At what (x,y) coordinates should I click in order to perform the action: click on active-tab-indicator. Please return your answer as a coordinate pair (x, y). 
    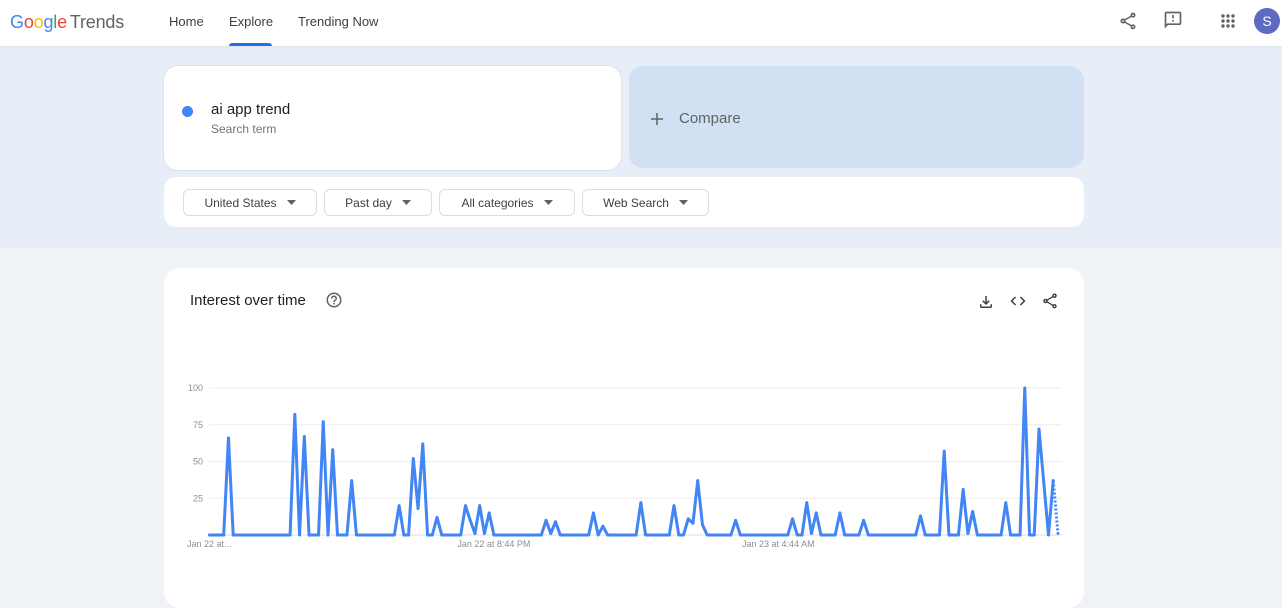
    Looking at the image, I should click on (250, 44).